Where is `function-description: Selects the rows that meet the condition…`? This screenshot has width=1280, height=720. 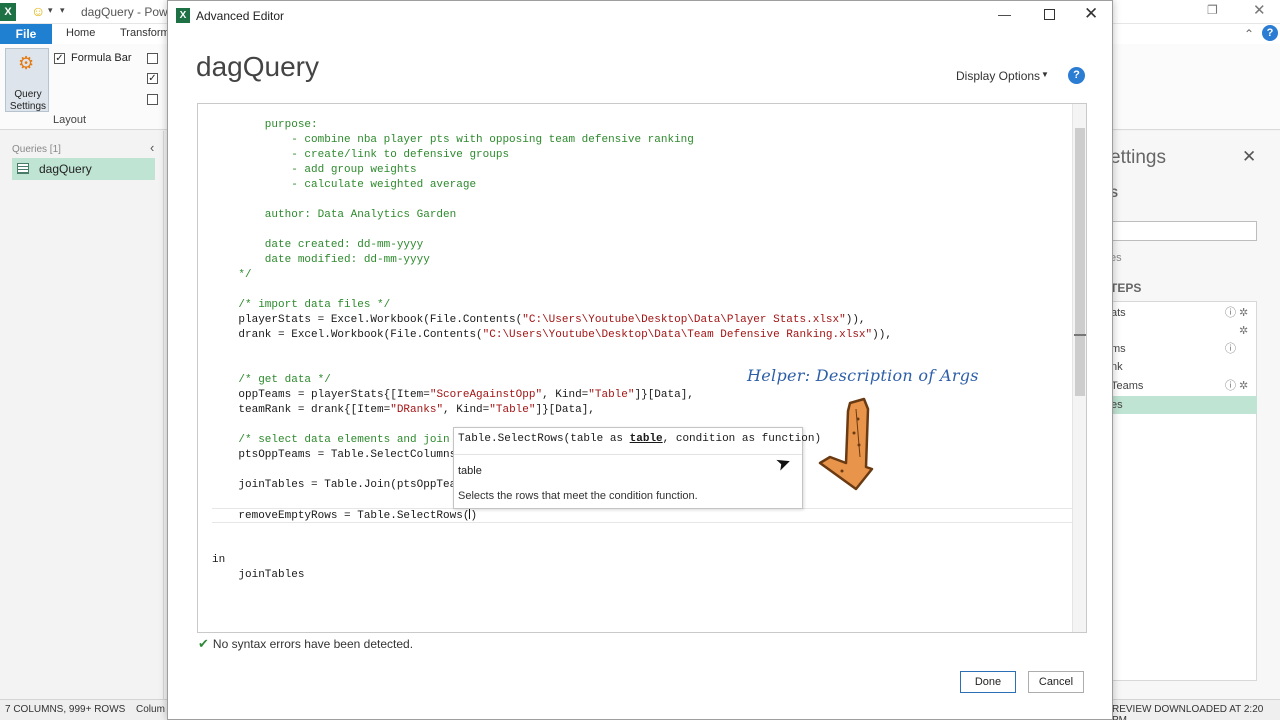 function-description: Selects the rows that meet the condition… is located at coordinates (578, 496).